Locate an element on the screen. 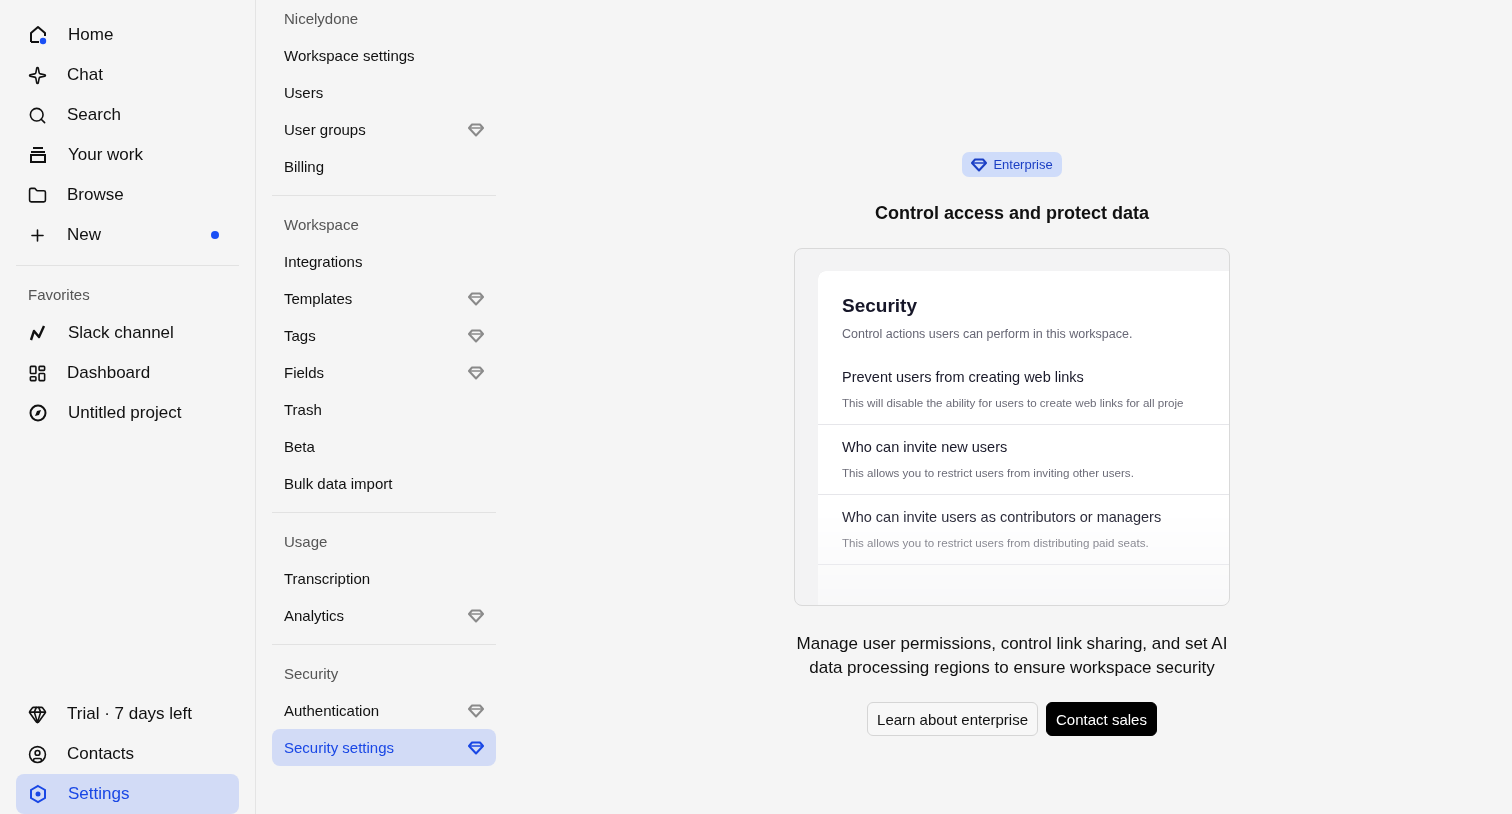 Image resolution: width=1512 pixels, height=814 pixels. nav-item: Chat is located at coordinates (127, 75).